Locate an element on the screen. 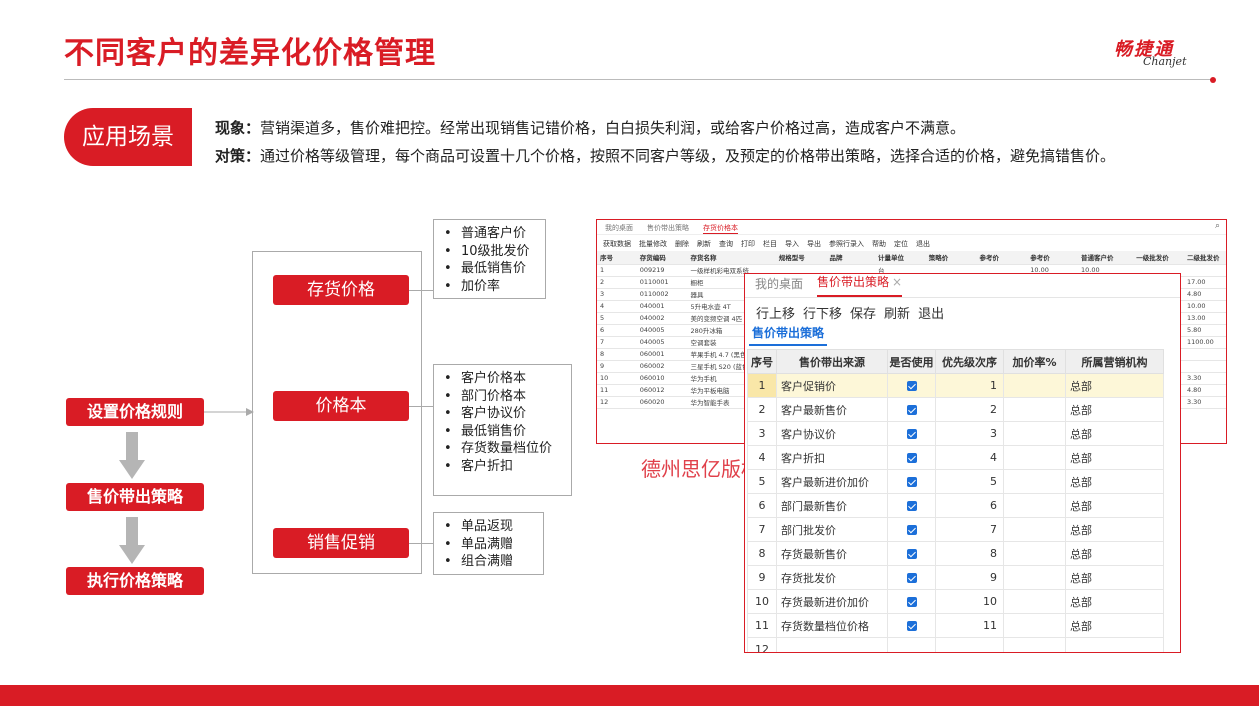 This screenshot has height=706, width=1259. row-source: 存货批发价 is located at coordinates (832, 577).